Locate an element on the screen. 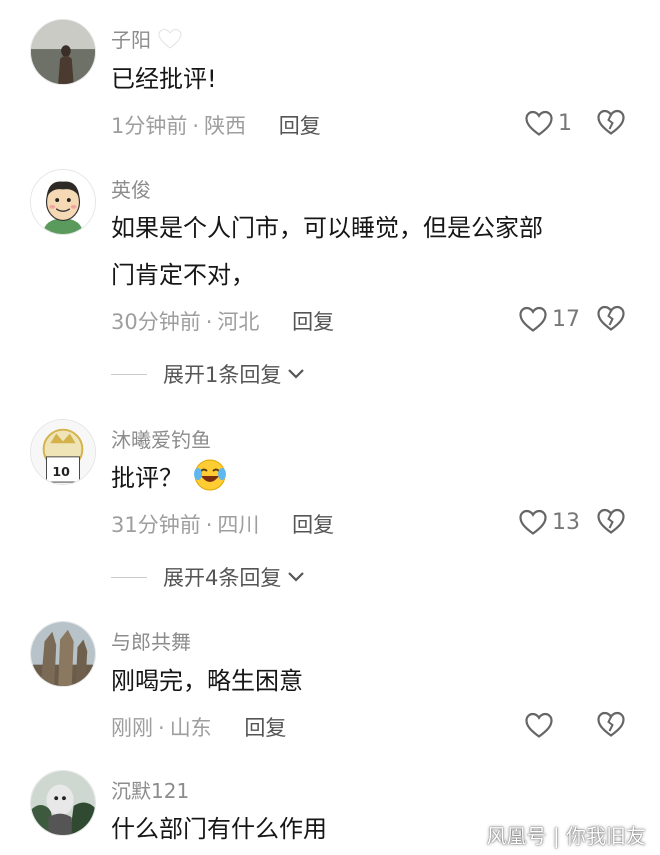 This screenshot has width=660, height=855. like-button: 17 is located at coordinates (549, 319).